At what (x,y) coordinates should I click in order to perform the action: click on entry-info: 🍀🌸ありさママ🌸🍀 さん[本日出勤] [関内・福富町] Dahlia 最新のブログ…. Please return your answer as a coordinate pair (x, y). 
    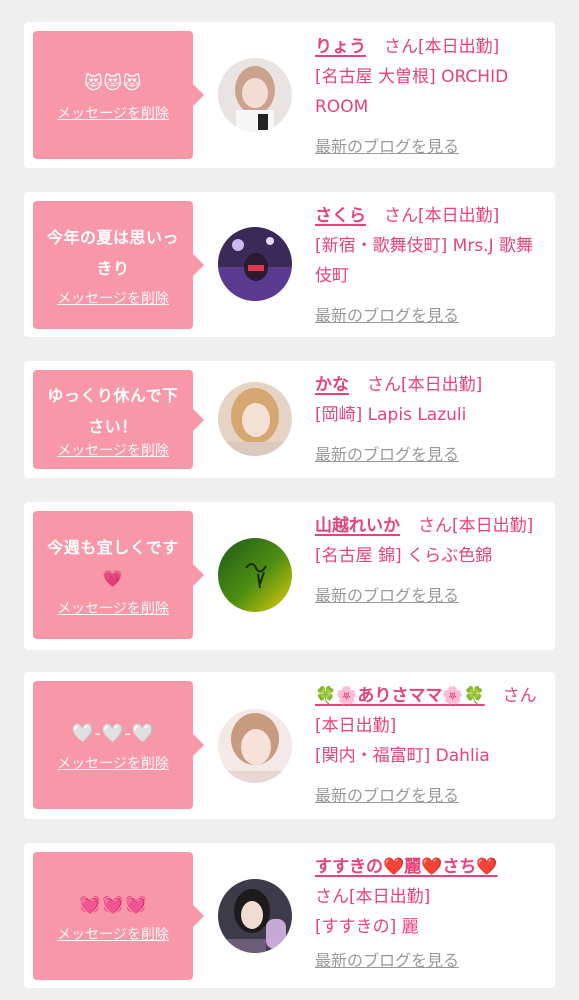
    Looking at the image, I should click on (432, 746).